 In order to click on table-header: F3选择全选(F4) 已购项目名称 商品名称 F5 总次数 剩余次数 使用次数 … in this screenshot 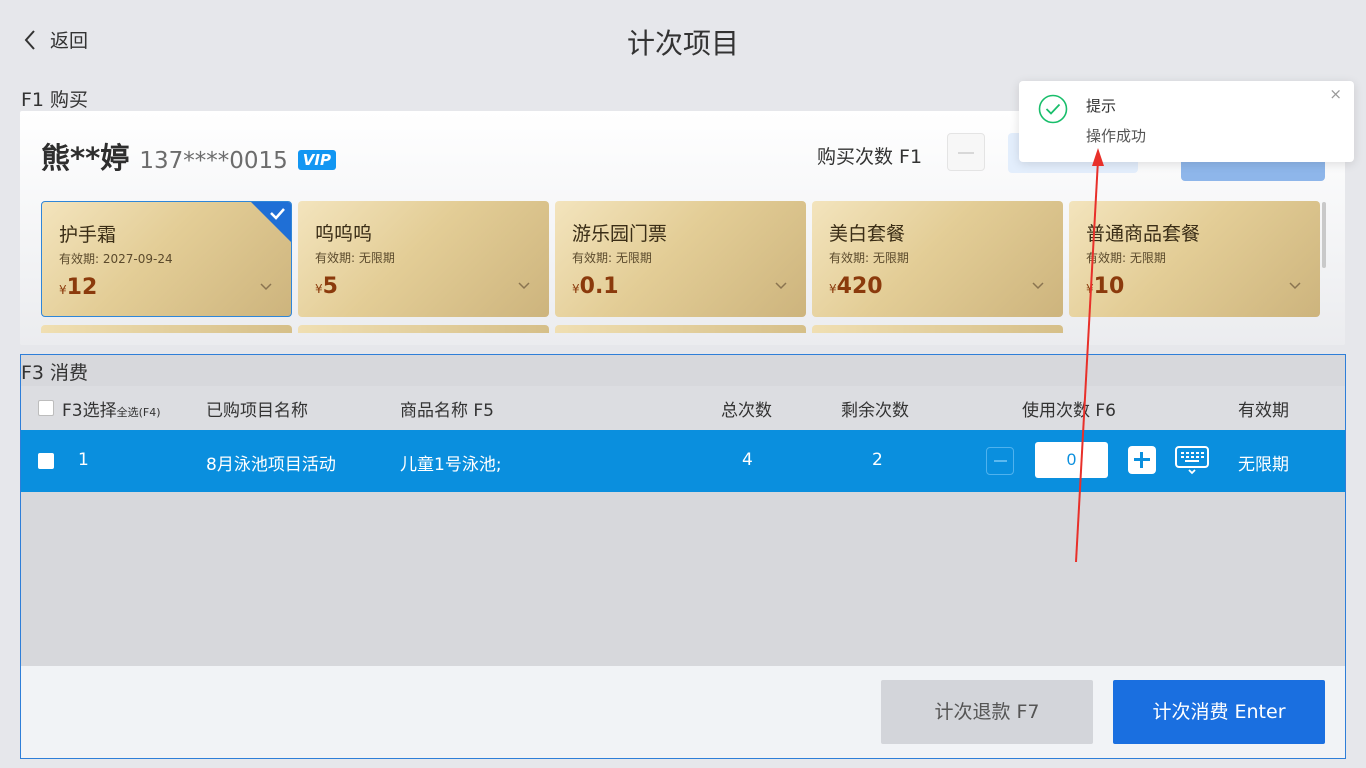, I will do `click(683, 408)`.